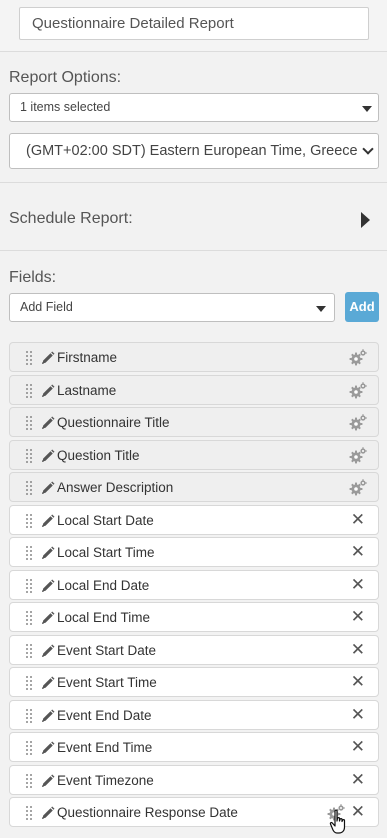  Describe the element at coordinates (194, 682) in the screenshot. I see `field-row: Event Start Time ✕` at that location.